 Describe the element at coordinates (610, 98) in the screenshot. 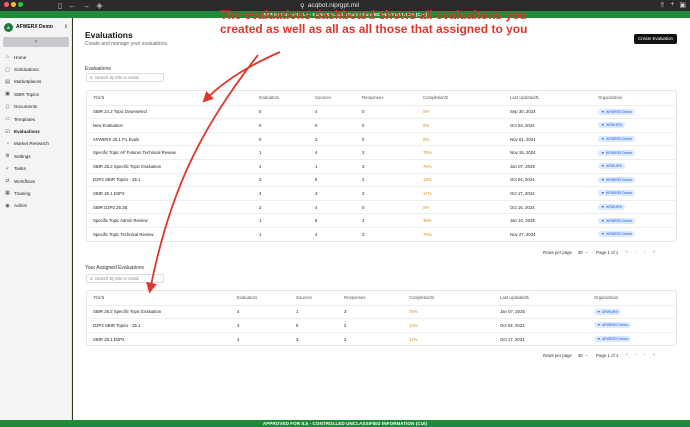

I see `column-header-label: Organization` at that location.